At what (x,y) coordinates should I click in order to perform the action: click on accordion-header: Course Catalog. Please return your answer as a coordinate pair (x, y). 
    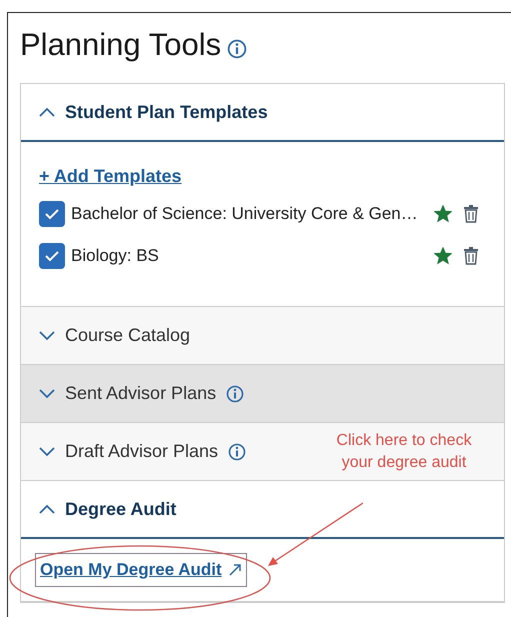
    Looking at the image, I should click on (262, 336).